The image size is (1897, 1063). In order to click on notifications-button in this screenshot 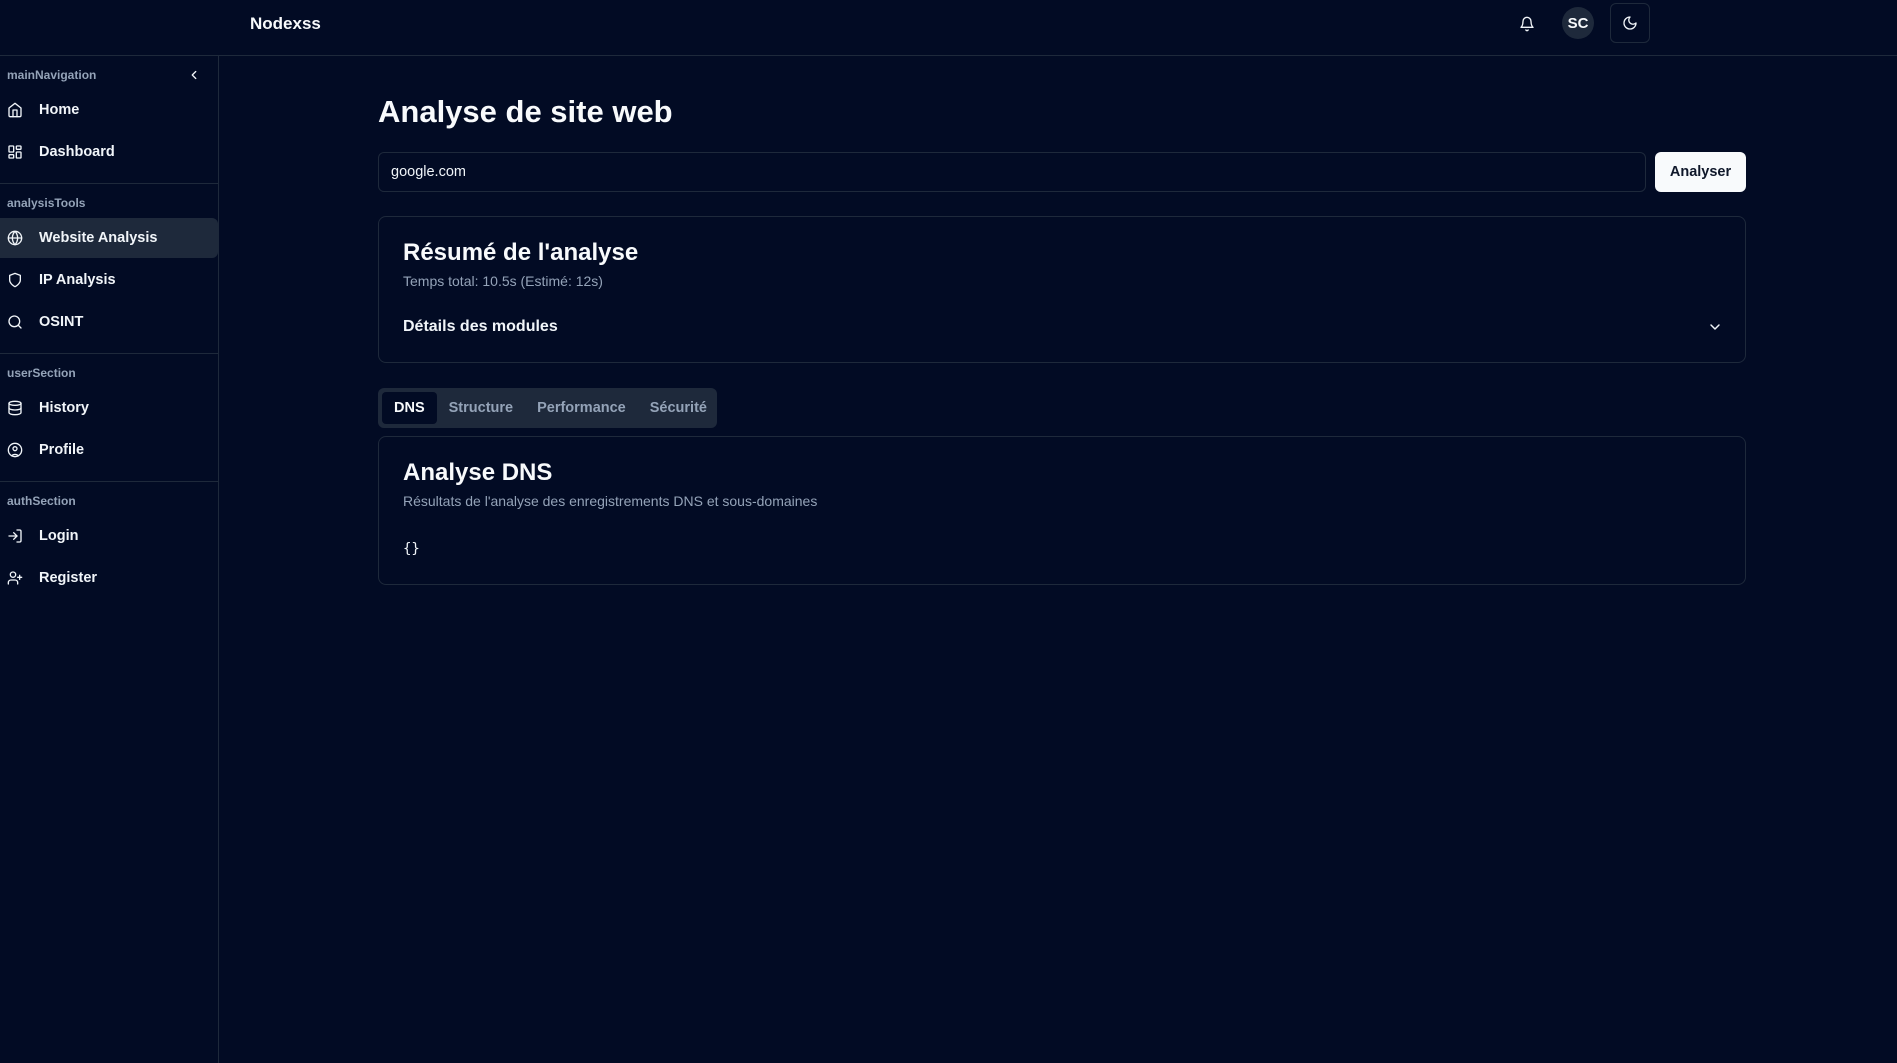, I will do `click(1527, 24)`.